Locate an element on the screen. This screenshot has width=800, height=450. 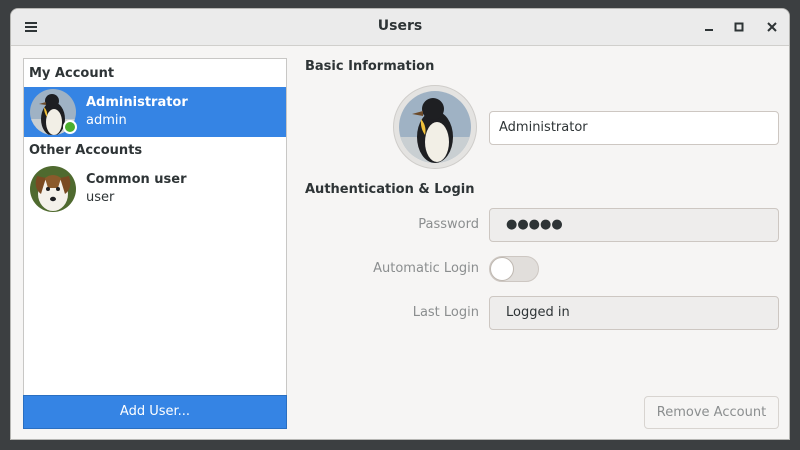
automatic-login-switch is located at coordinates (514, 269).